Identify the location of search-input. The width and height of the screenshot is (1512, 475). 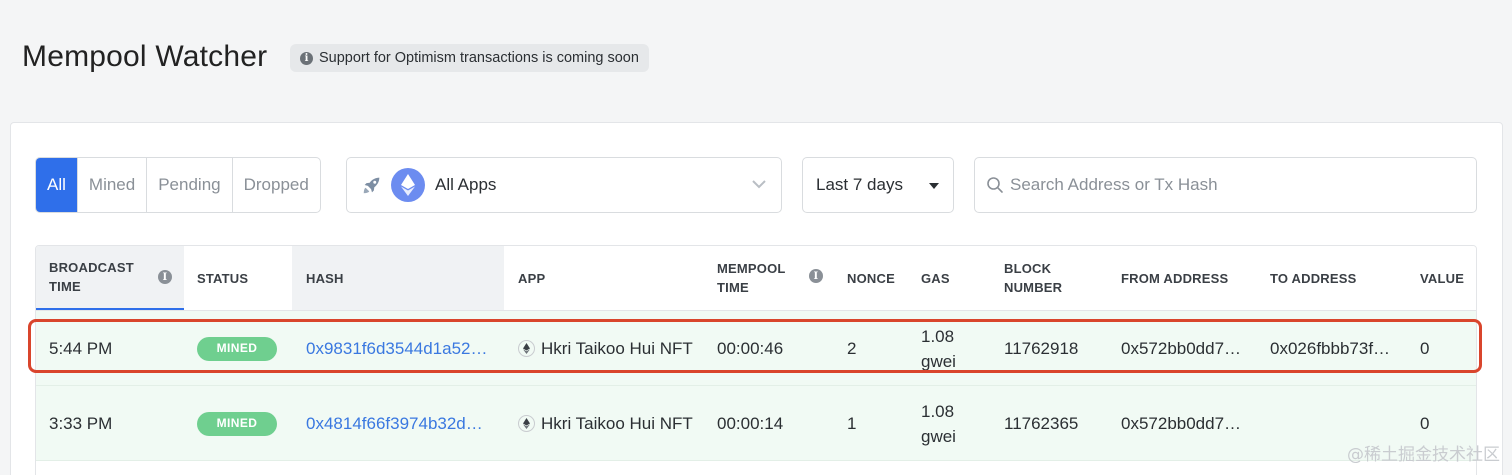
(1230, 185).